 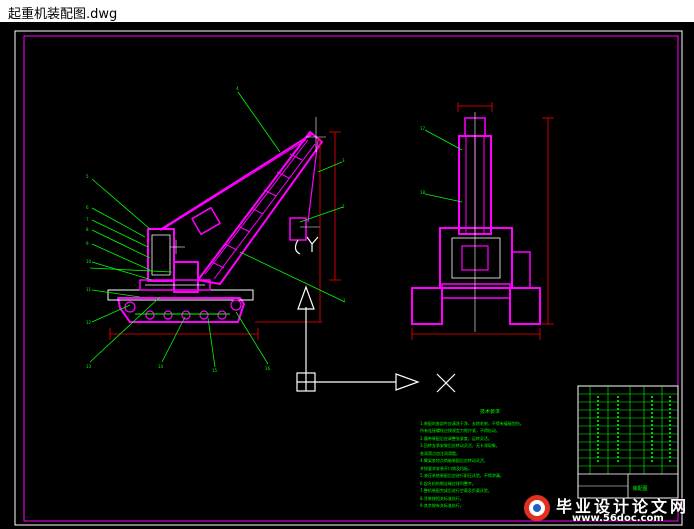 I want to click on svg-text: 11, so click(x=89, y=289).